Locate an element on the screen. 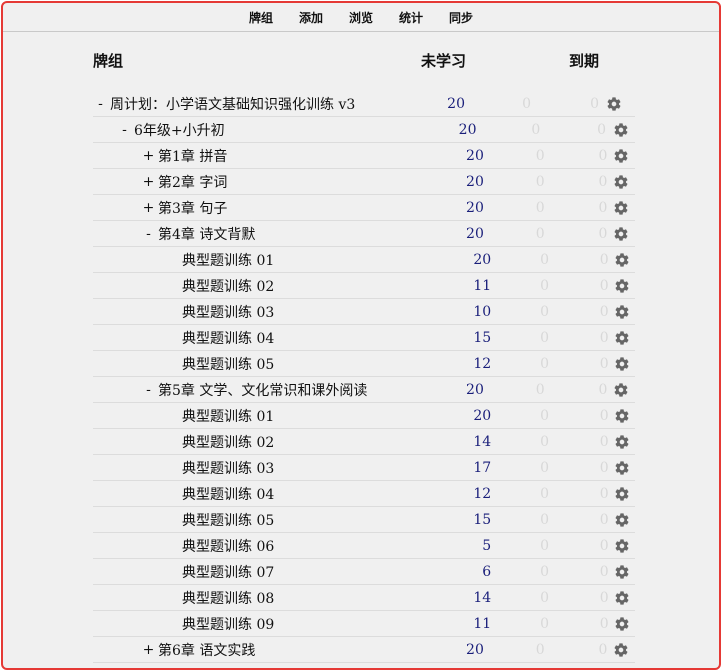 This screenshot has width=722, height=671. deck-title-link: 第6章 语文实践 is located at coordinates (206, 650).